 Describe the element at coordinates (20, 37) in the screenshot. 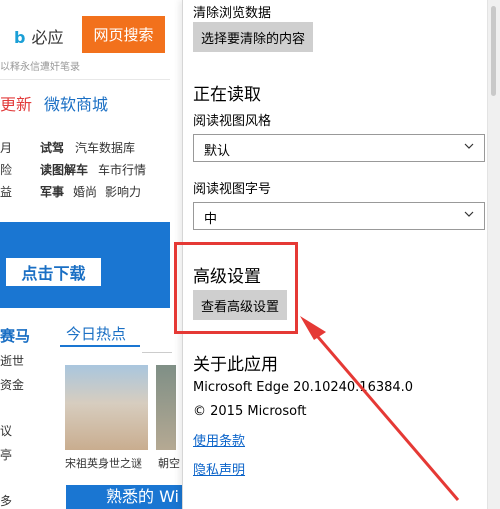

I see `bing-b-icon: b` at that location.